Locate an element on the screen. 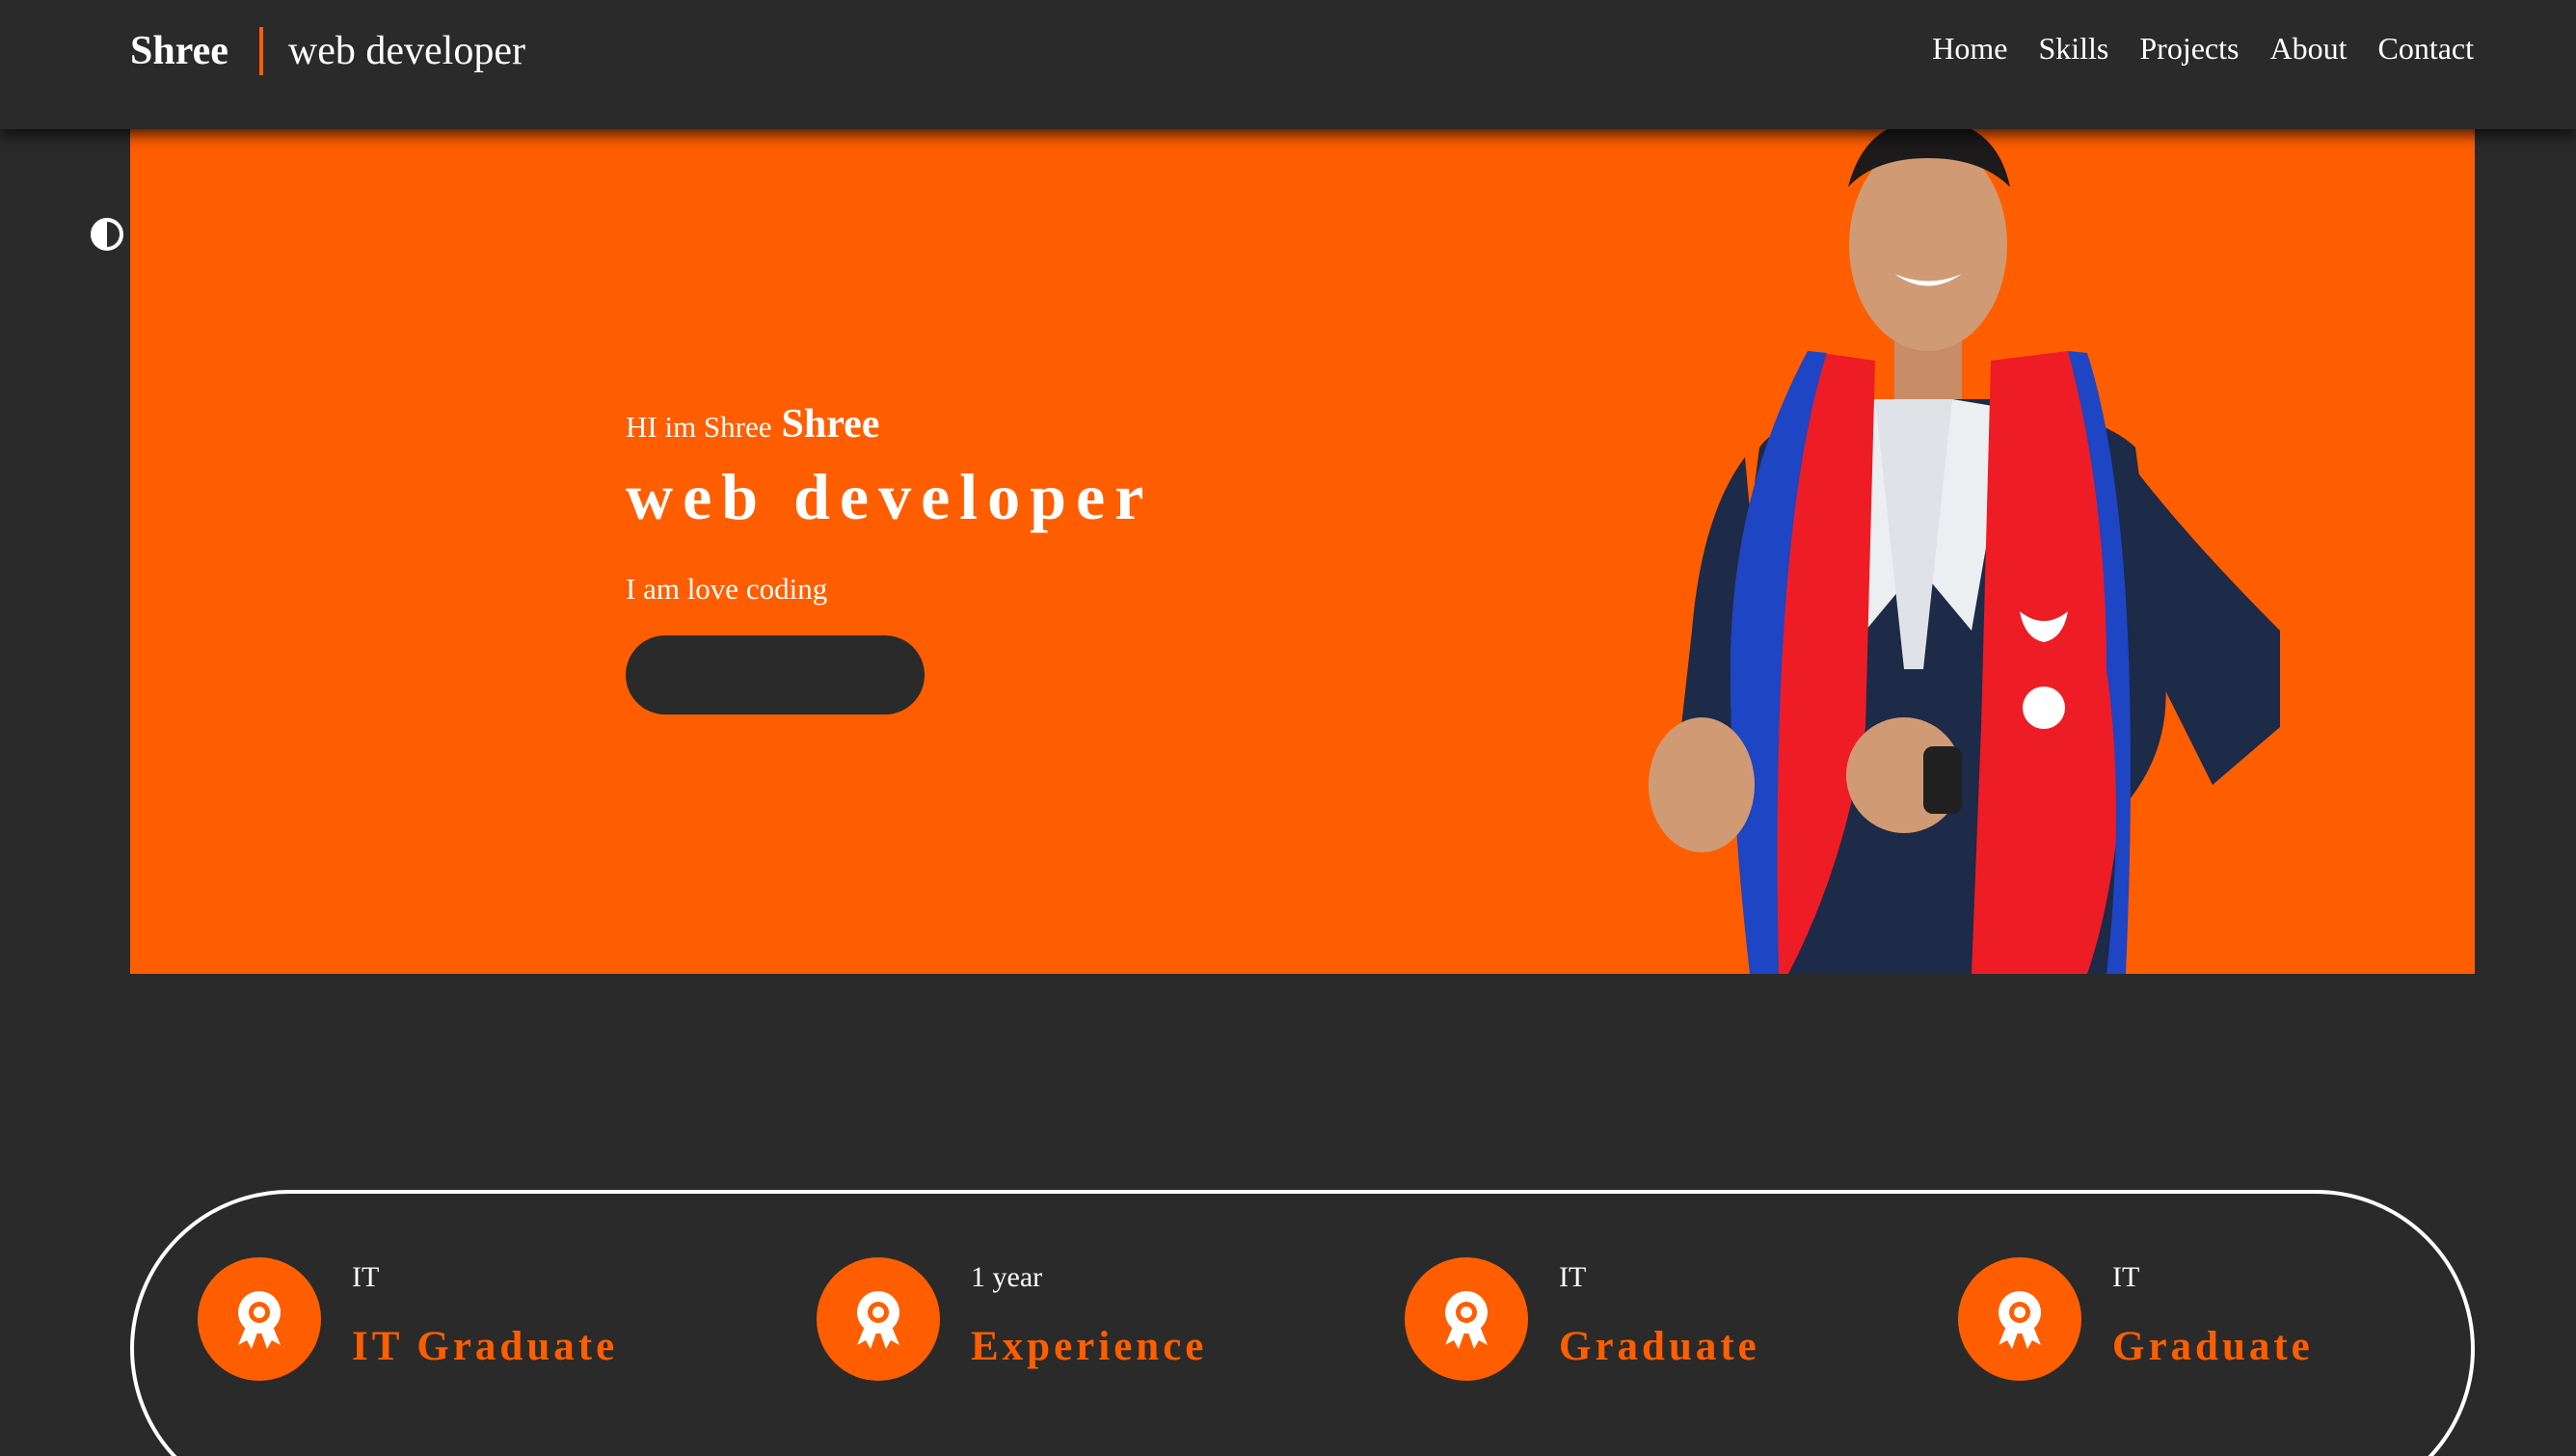  nav-home: Home is located at coordinates (1970, 49).